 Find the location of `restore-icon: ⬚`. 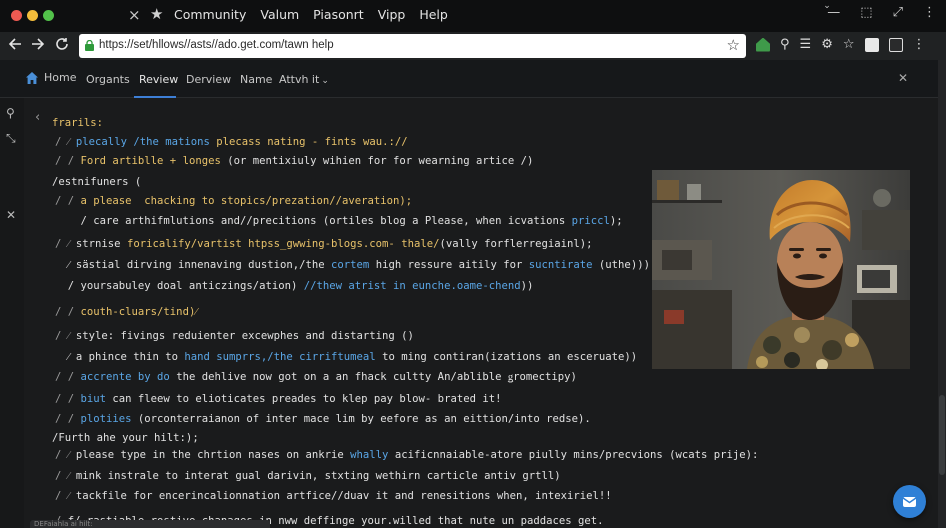

restore-icon: ⬚ is located at coordinates (866, 12).